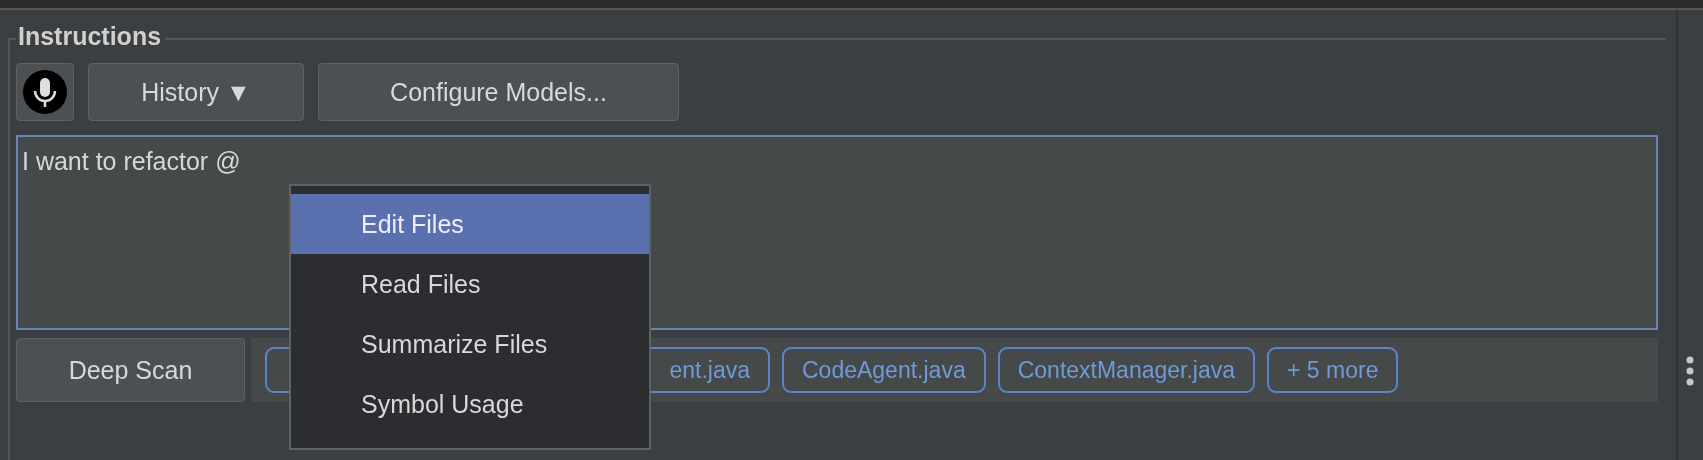 This screenshot has width=1703, height=460. Describe the element at coordinates (196, 92) in the screenshot. I see `history-button: History ▼` at that location.